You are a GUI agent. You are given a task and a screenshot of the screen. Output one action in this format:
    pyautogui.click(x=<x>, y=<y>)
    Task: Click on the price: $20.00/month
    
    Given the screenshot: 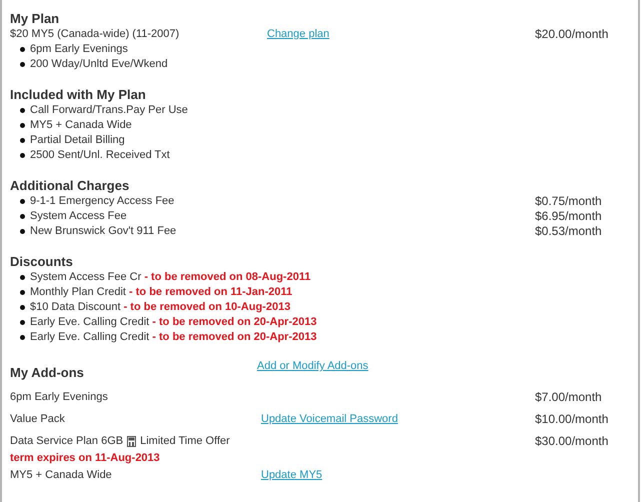 What is the action you would take?
    pyautogui.click(x=571, y=34)
    